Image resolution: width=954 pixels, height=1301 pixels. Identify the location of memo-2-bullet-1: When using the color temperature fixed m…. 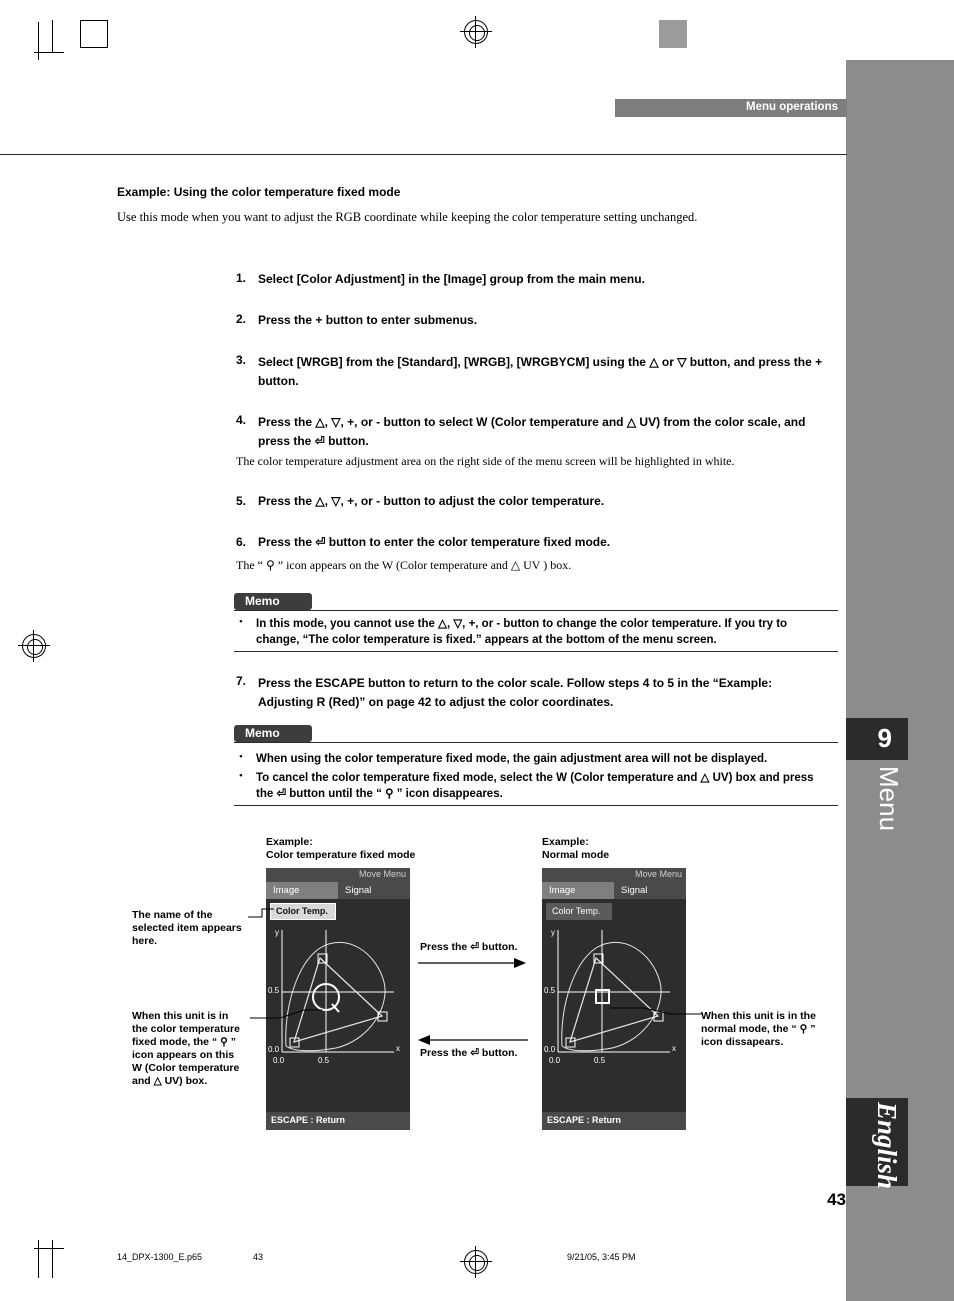
(512, 759).